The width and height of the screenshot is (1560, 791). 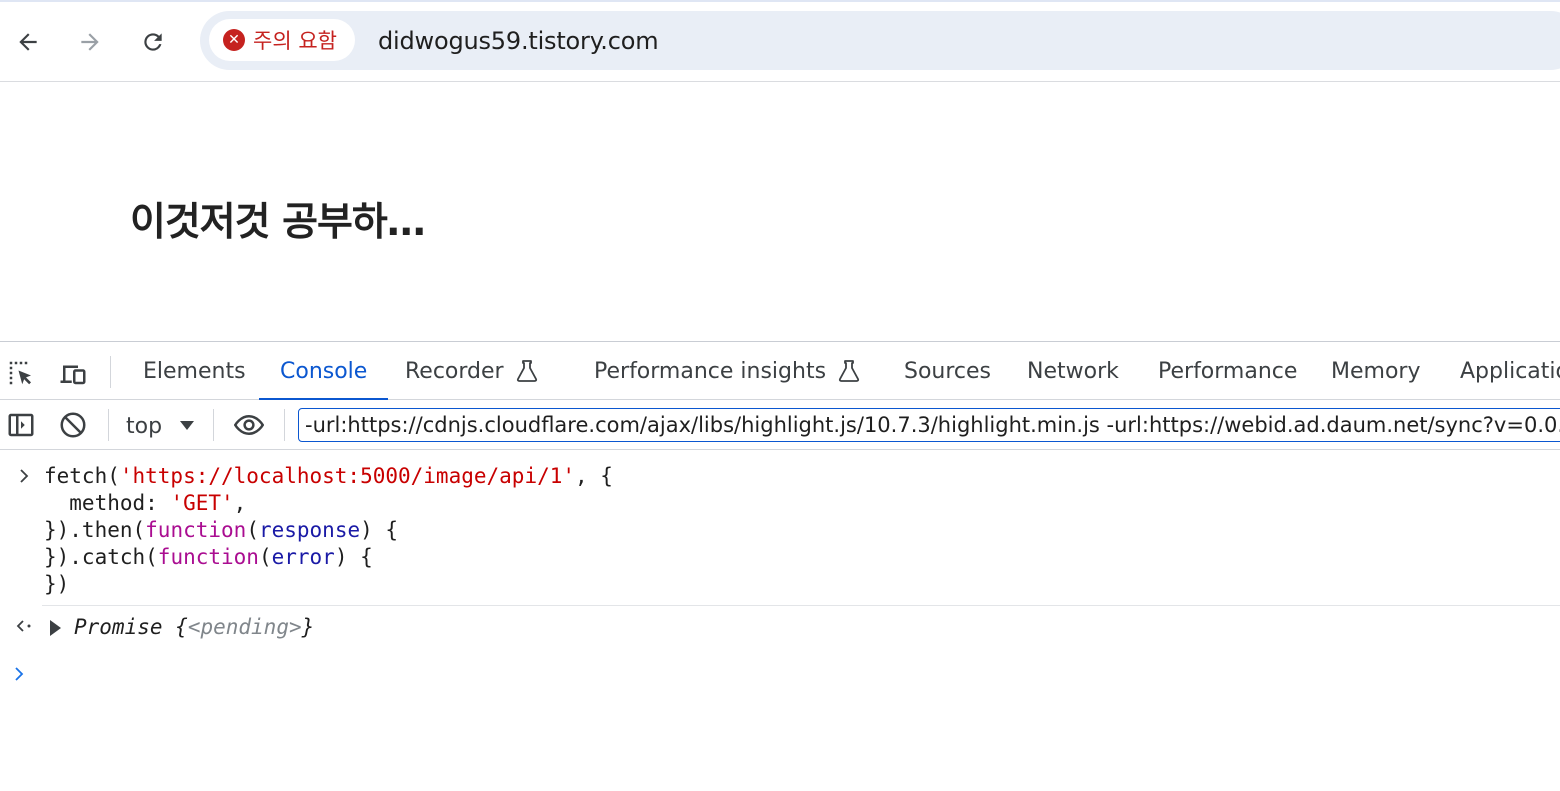 I want to click on arrow-right-icon, so click(x=90, y=42).